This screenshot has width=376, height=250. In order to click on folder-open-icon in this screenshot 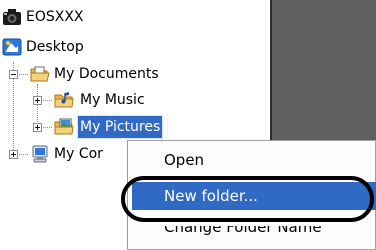, I will do `click(40, 74)`.